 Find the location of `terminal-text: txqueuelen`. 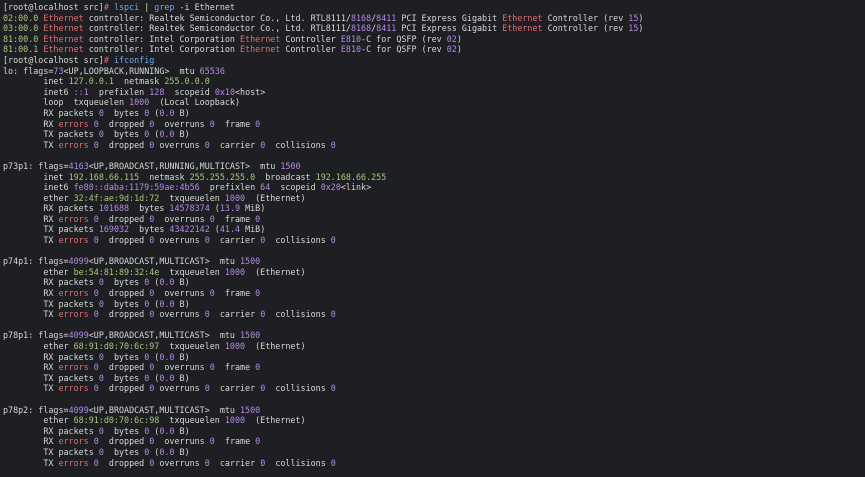

terminal-text: txqueuelen is located at coordinates (192, 346).